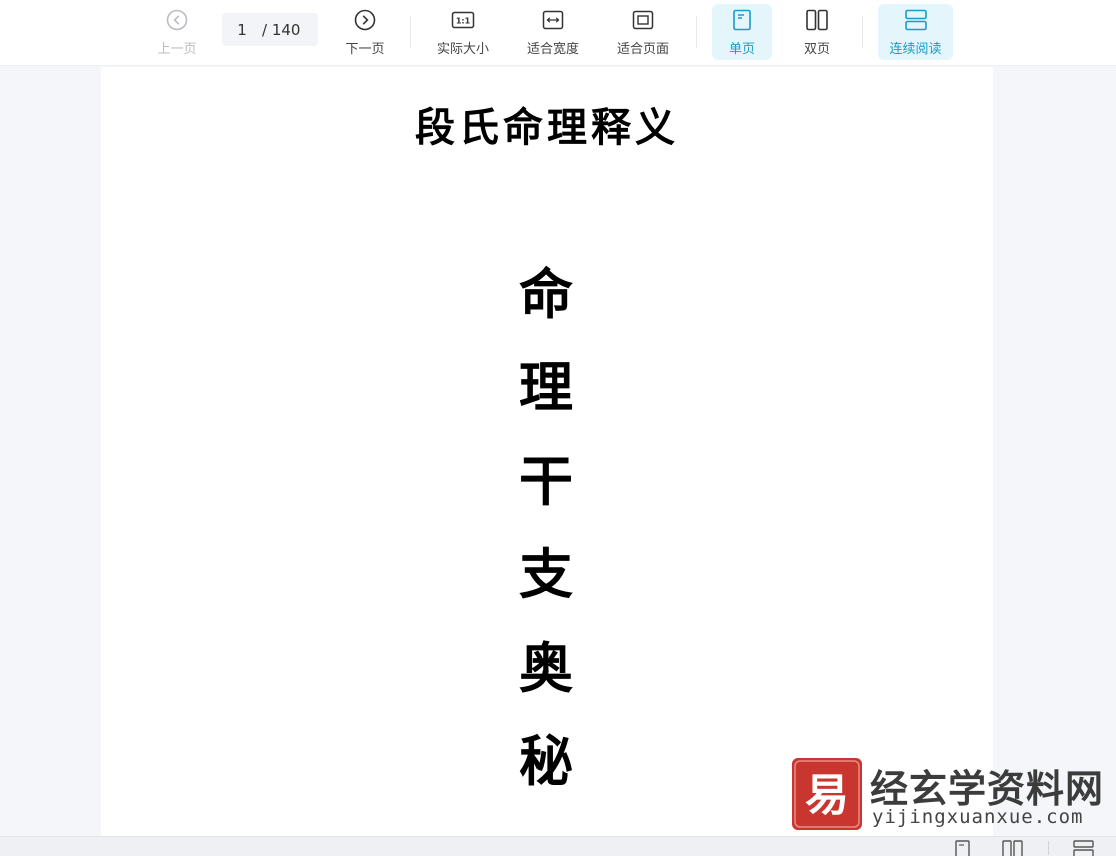  I want to click on next-page-label: 下一页, so click(365, 49).